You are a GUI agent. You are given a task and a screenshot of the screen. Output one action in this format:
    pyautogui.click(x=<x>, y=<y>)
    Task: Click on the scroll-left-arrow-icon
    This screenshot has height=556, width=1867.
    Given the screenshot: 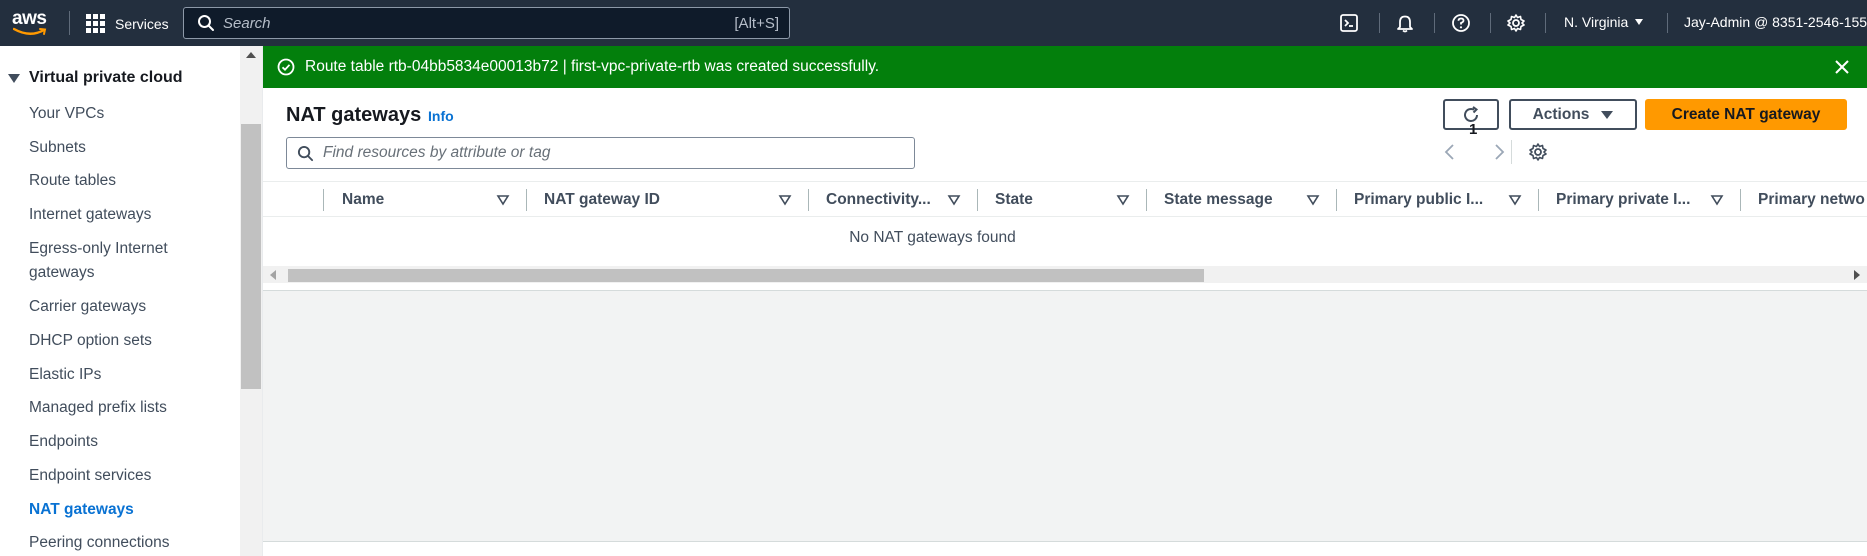 What is the action you would take?
    pyautogui.click(x=273, y=275)
    